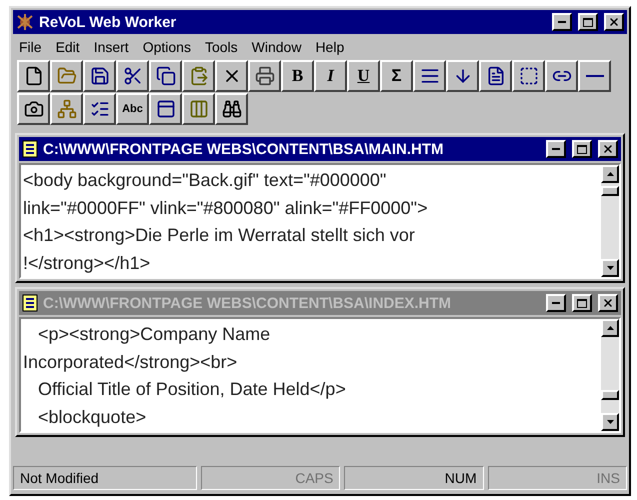  I want to click on minus-icon, so click(595, 76).